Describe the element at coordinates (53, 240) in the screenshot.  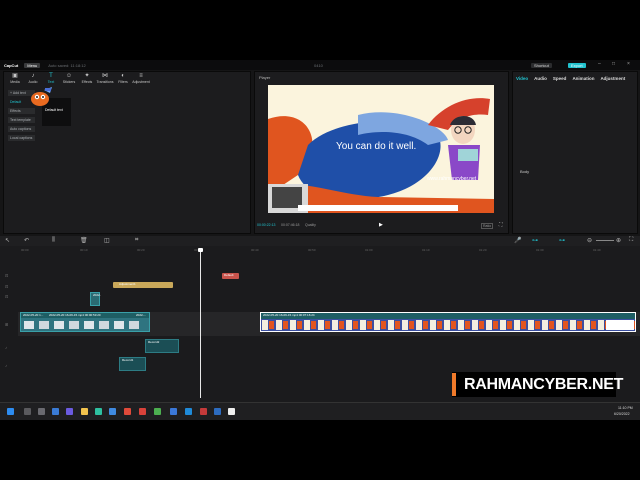
I see `split-icon: ⫼` at that location.